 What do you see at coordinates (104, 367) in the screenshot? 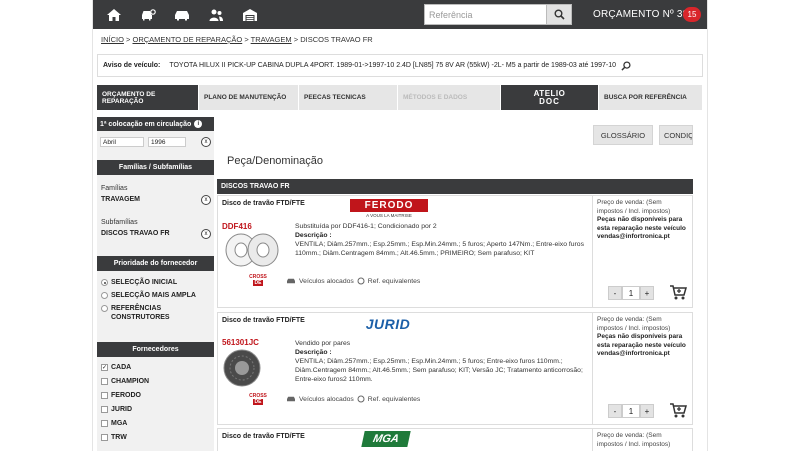
I see `supplier-cada-checkbox: ✓` at bounding box center [104, 367].